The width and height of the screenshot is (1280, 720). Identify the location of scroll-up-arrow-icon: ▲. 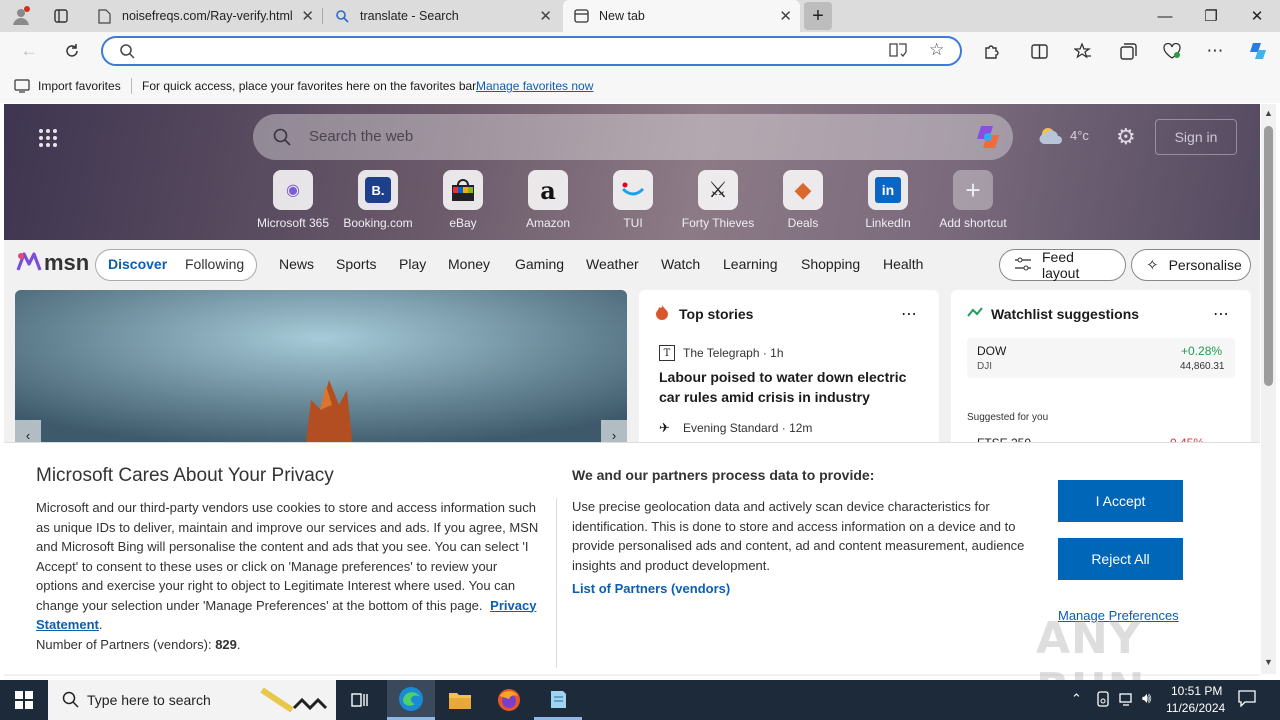
(1268, 113).